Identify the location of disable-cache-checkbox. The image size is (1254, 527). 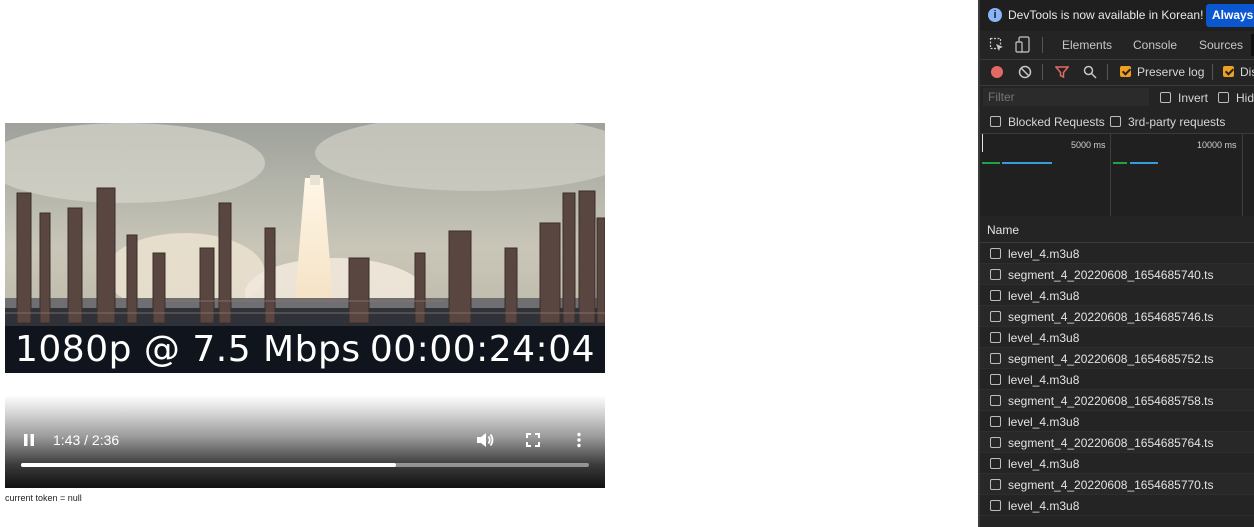
(1228, 71).